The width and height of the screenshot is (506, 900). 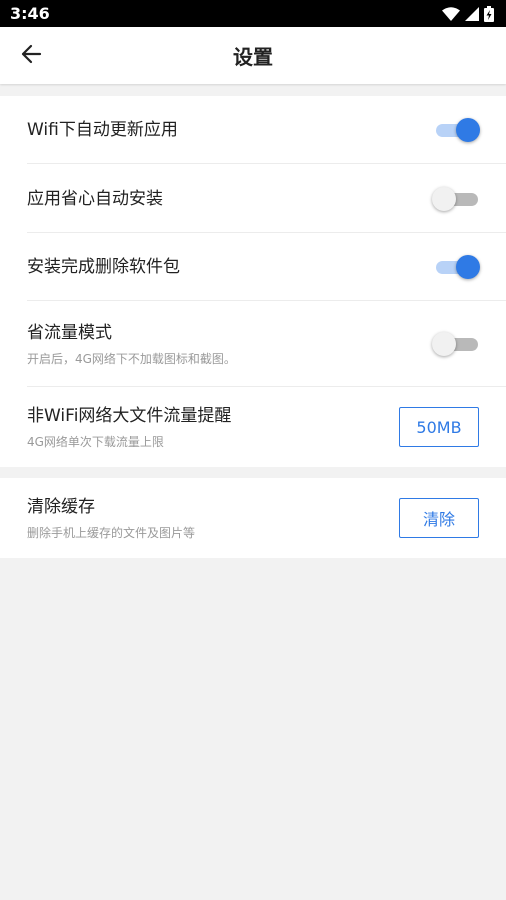 What do you see at coordinates (451, 13) in the screenshot?
I see `wifi-icon` at bounding box center [451, 13].